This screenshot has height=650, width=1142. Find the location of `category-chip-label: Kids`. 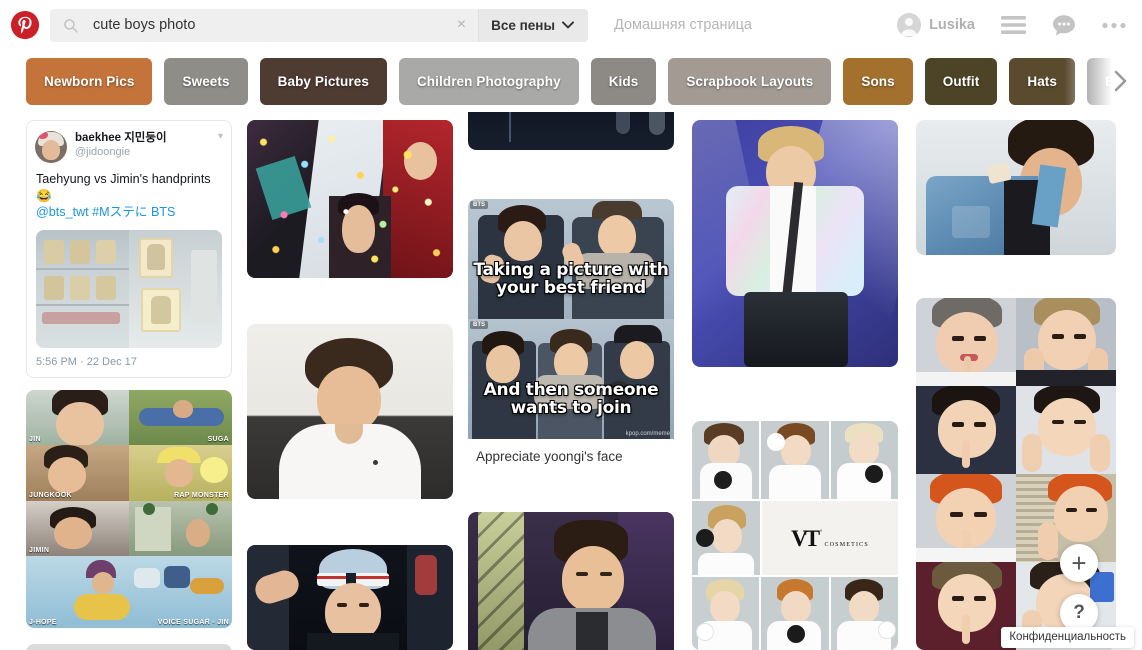

category-chip-label: Kids is located at coordinates (623, 81).